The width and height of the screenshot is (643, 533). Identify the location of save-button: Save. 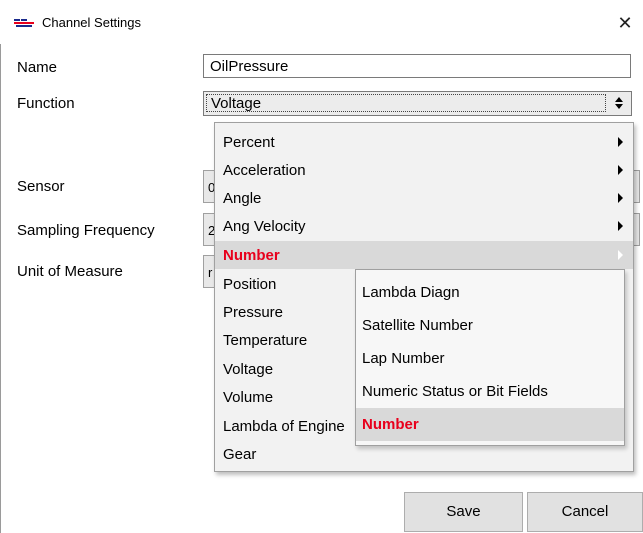
(463, 512).